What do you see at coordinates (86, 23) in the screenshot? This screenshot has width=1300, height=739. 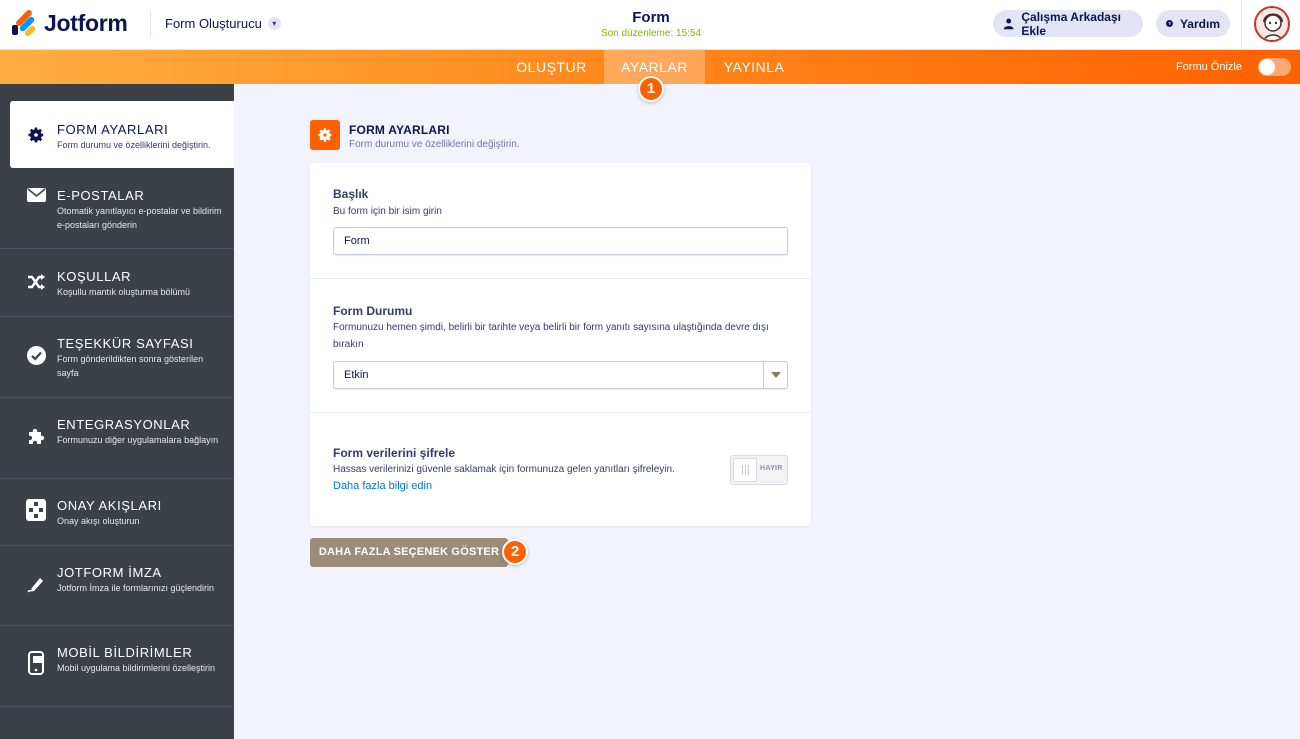 I see `logo-text: Jotform` at bounding box center [86, 23].